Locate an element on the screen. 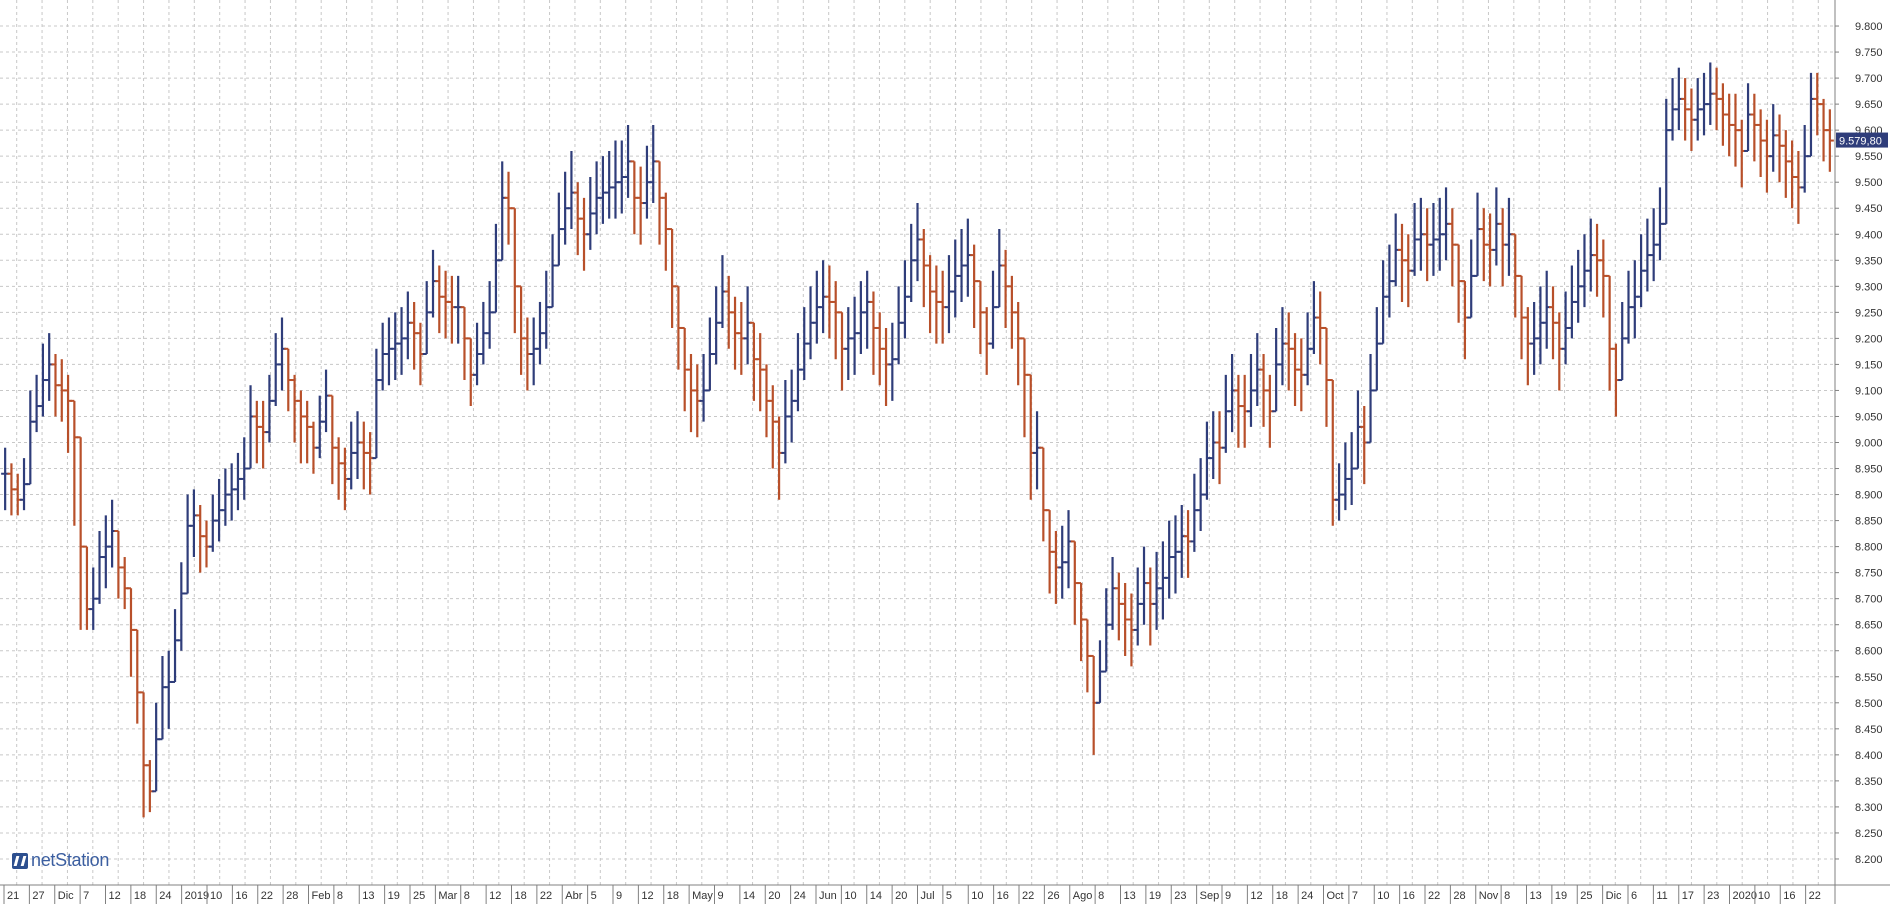 This screenshot has height=909, width=1890. y-tick-label: 8.750 is located at coordinates (1869, 574).